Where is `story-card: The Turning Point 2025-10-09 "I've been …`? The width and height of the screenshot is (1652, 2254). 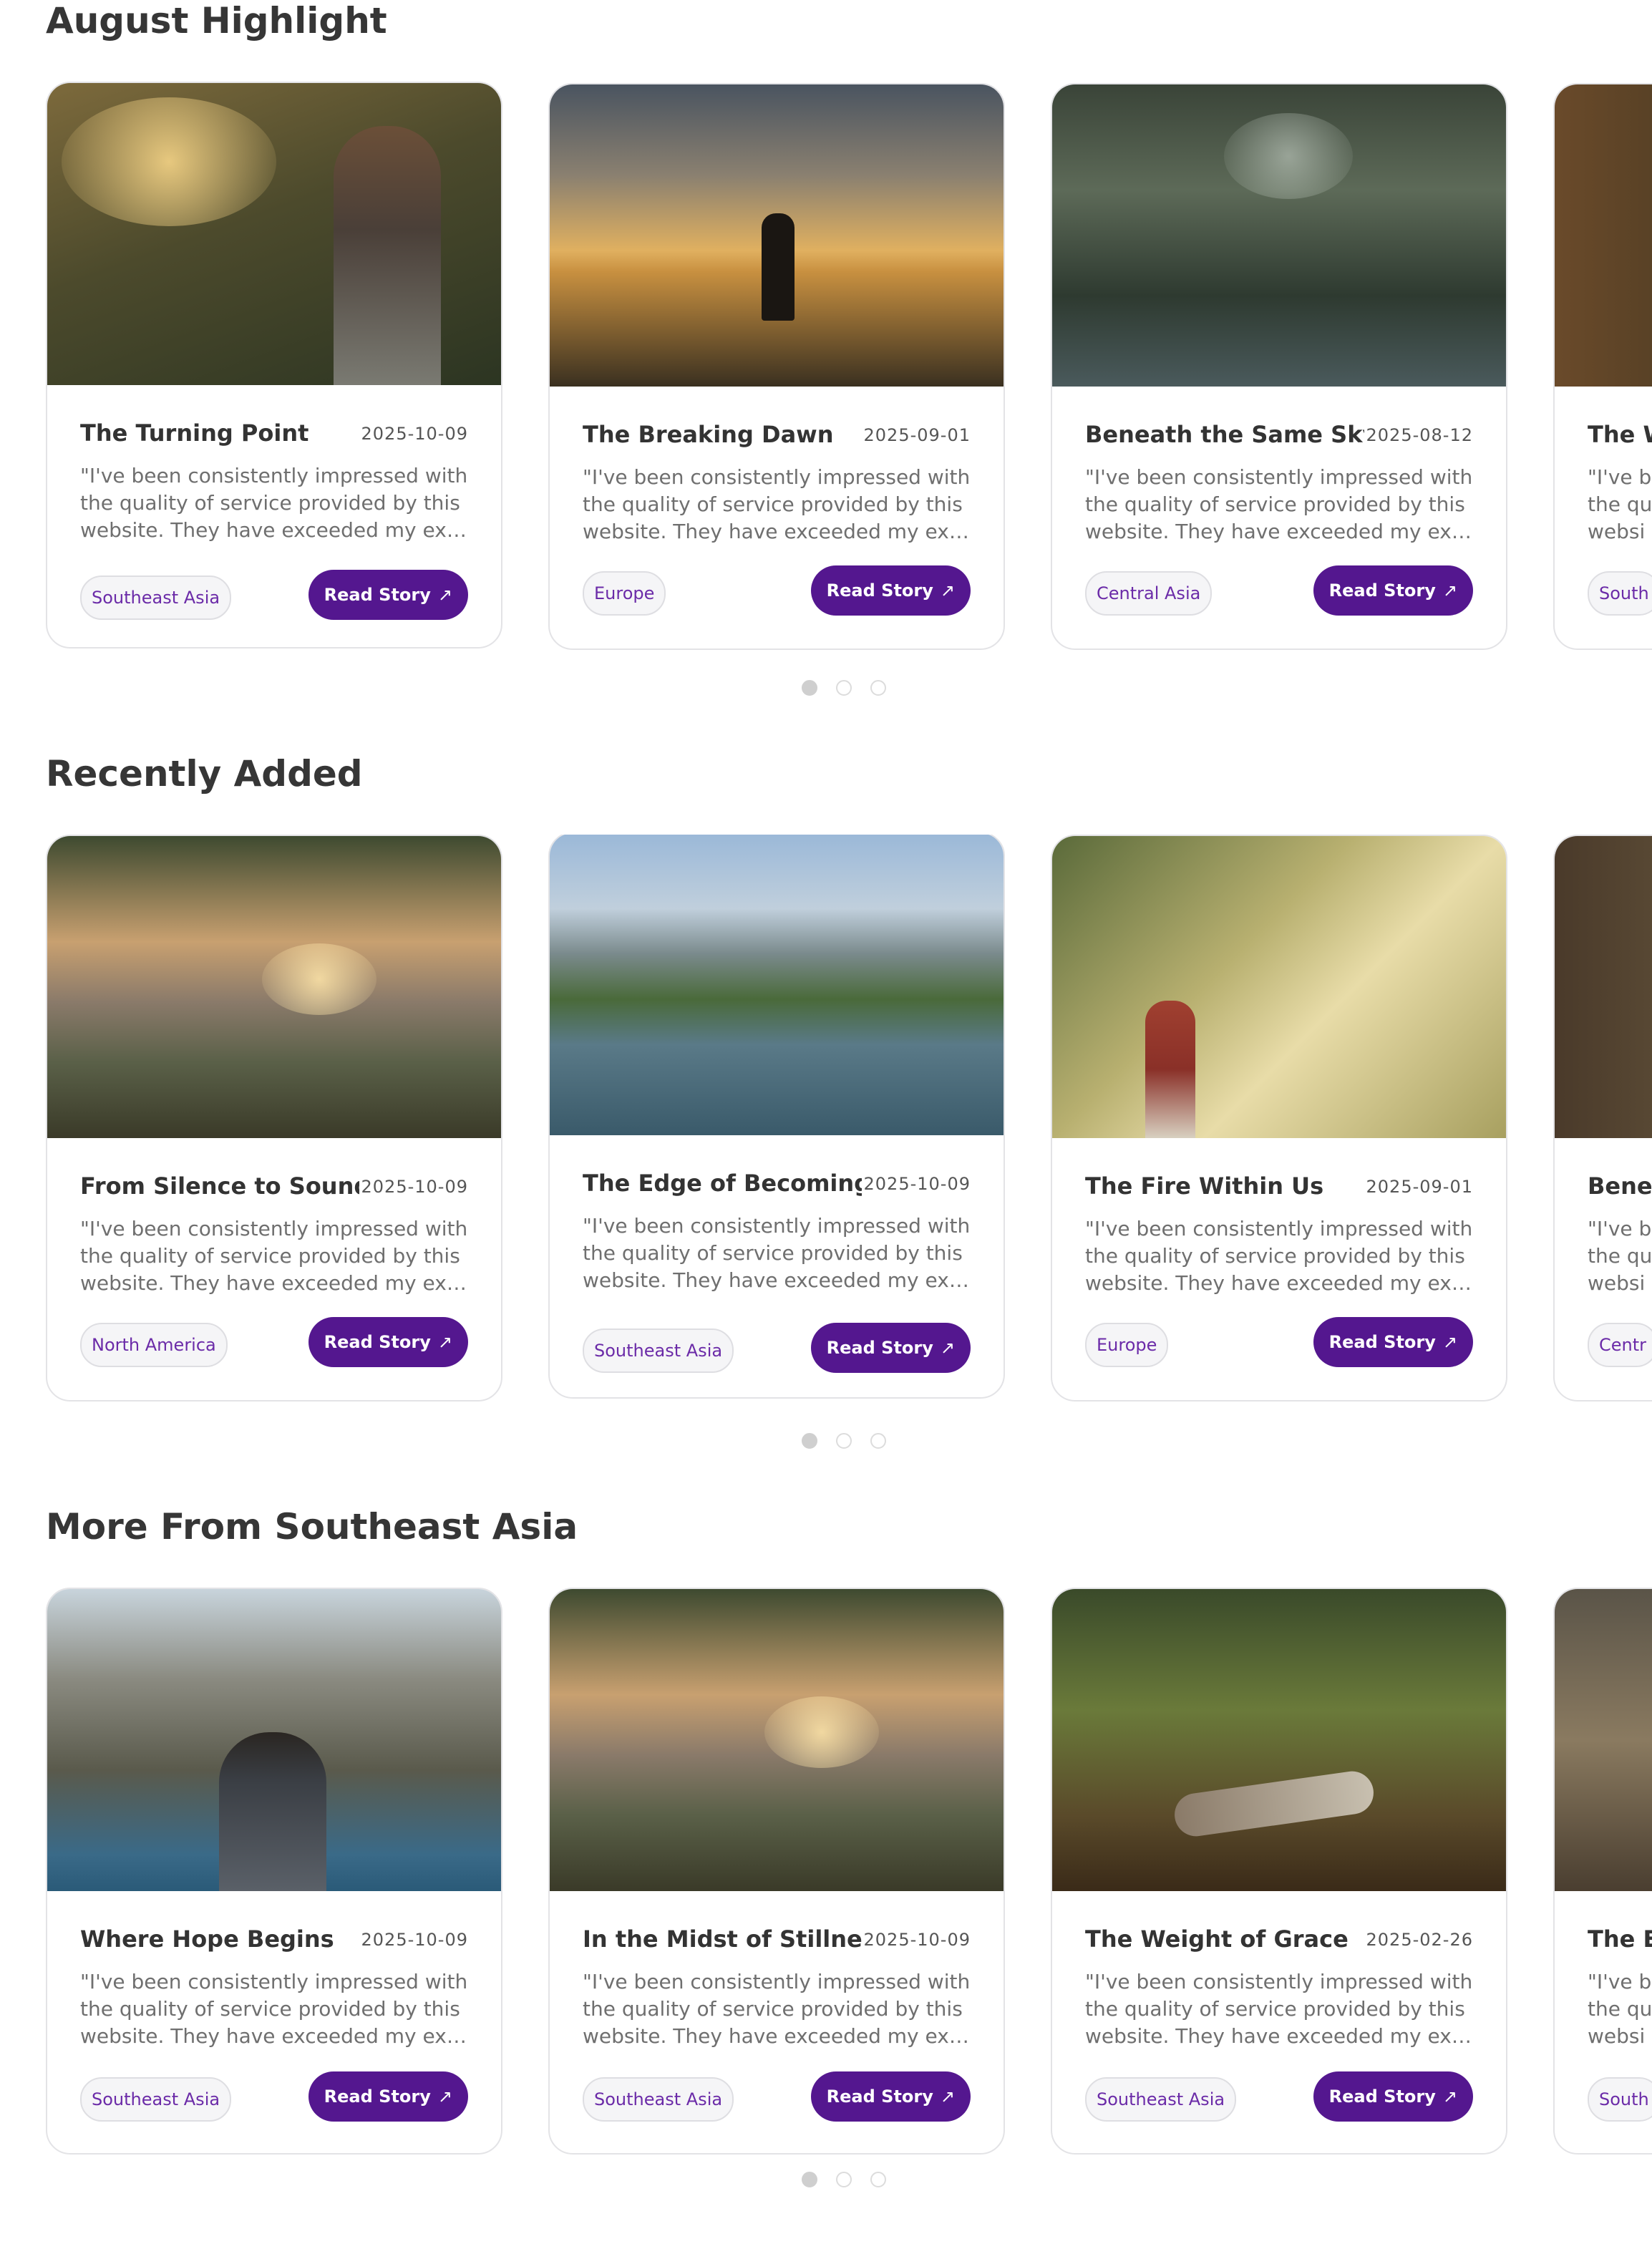 story-card: The Turning Point 2025-10-09 "I've been … is located at coordinates (274, 365).